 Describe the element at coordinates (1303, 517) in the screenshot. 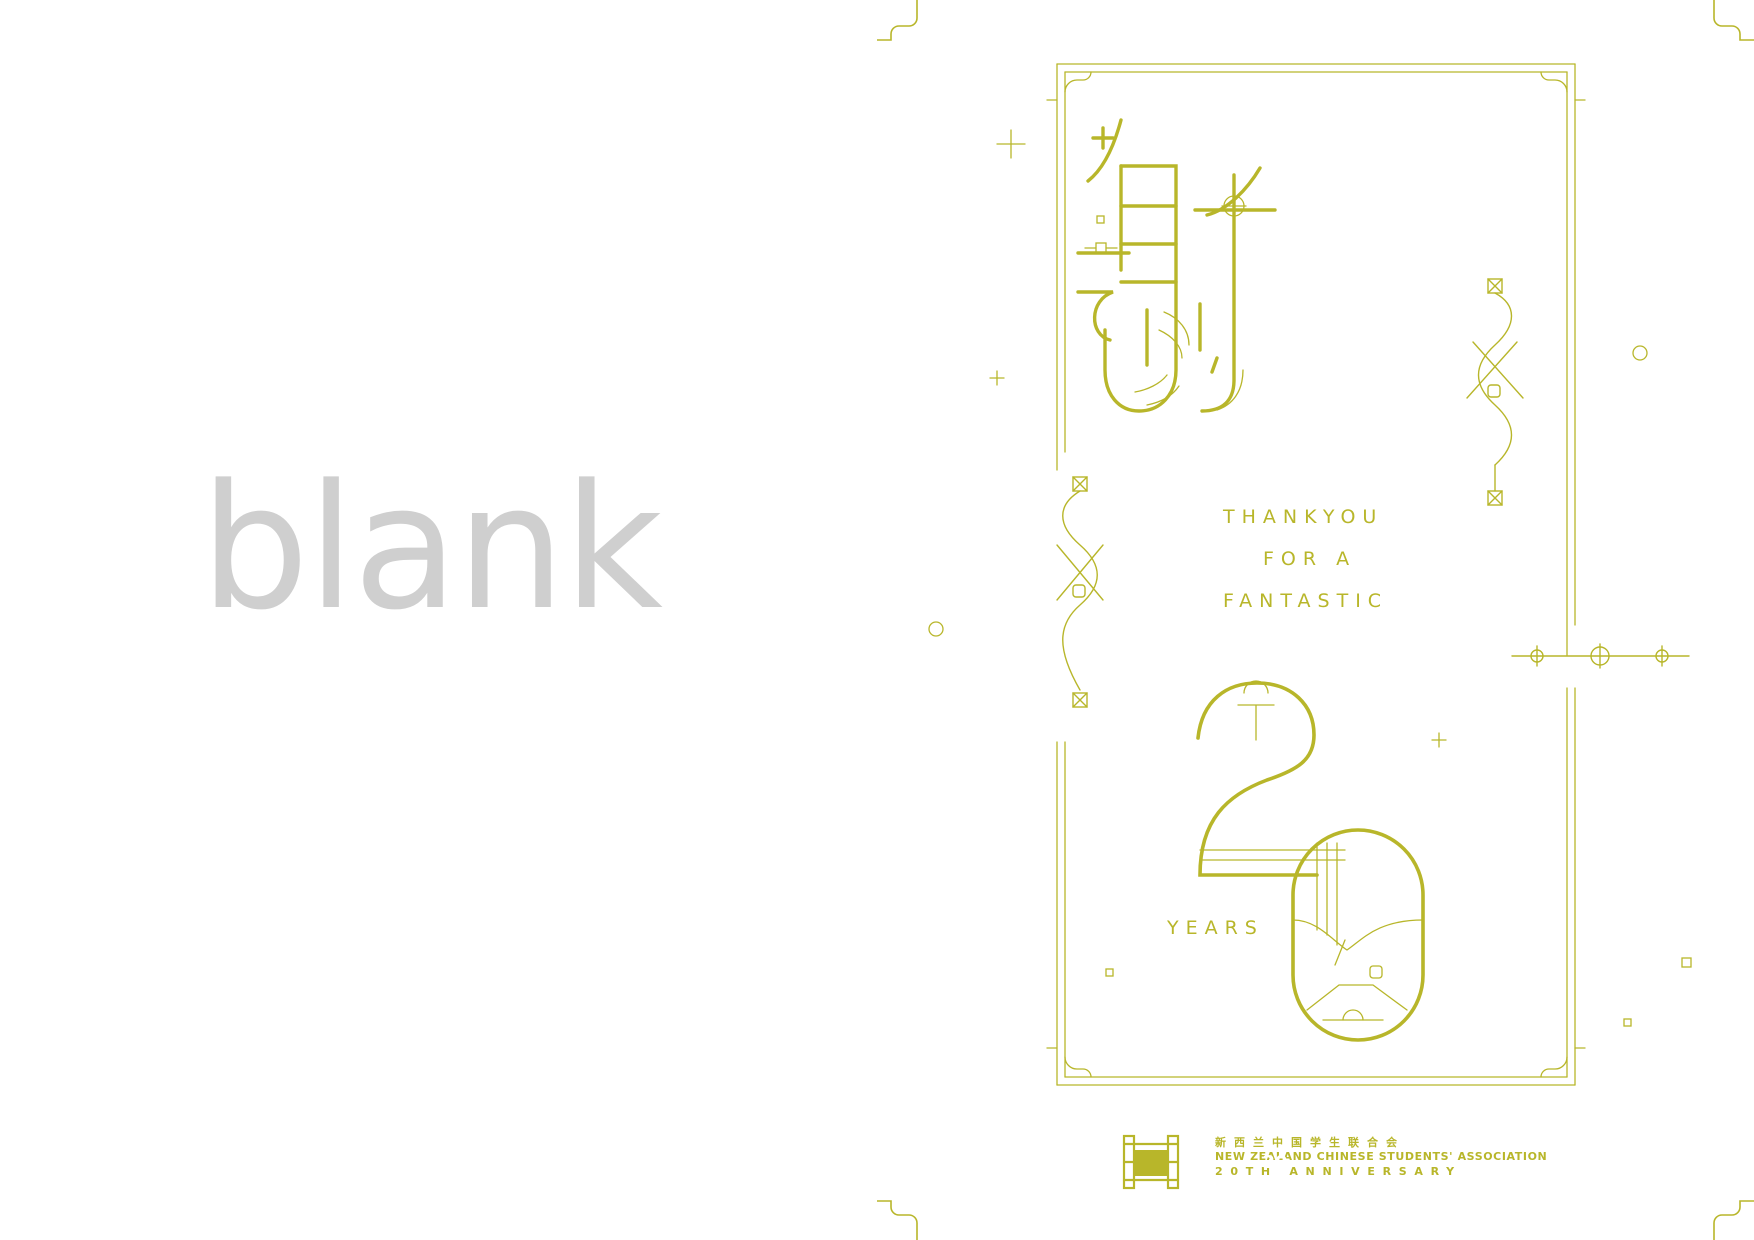

I see `message-line-1: THANKYOU` at that location.